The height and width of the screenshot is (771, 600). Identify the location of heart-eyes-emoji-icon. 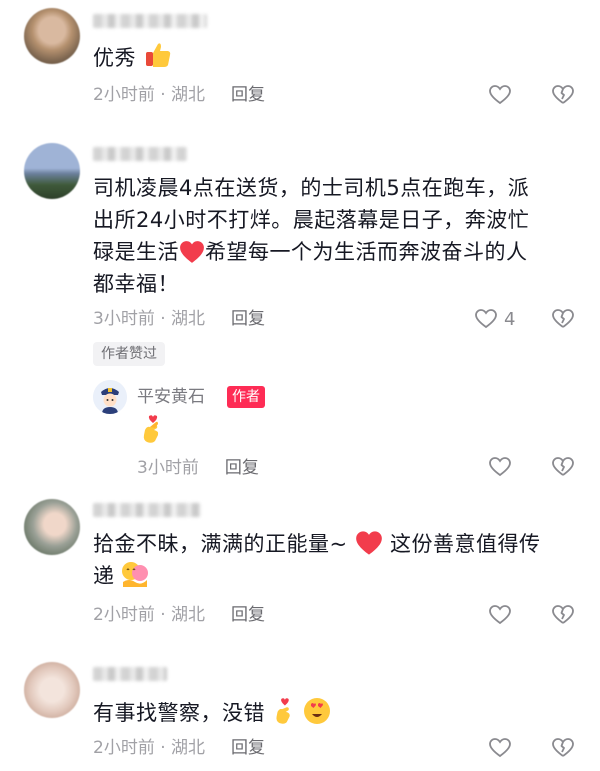
(317, 711).